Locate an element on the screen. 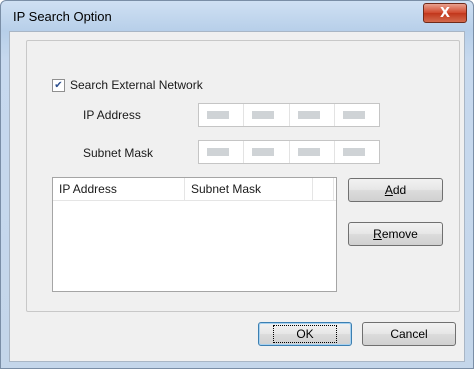 This screenshot has height=369, width=474. search-external-network-checkbox: ✔ is located at coordinates (58, 85).